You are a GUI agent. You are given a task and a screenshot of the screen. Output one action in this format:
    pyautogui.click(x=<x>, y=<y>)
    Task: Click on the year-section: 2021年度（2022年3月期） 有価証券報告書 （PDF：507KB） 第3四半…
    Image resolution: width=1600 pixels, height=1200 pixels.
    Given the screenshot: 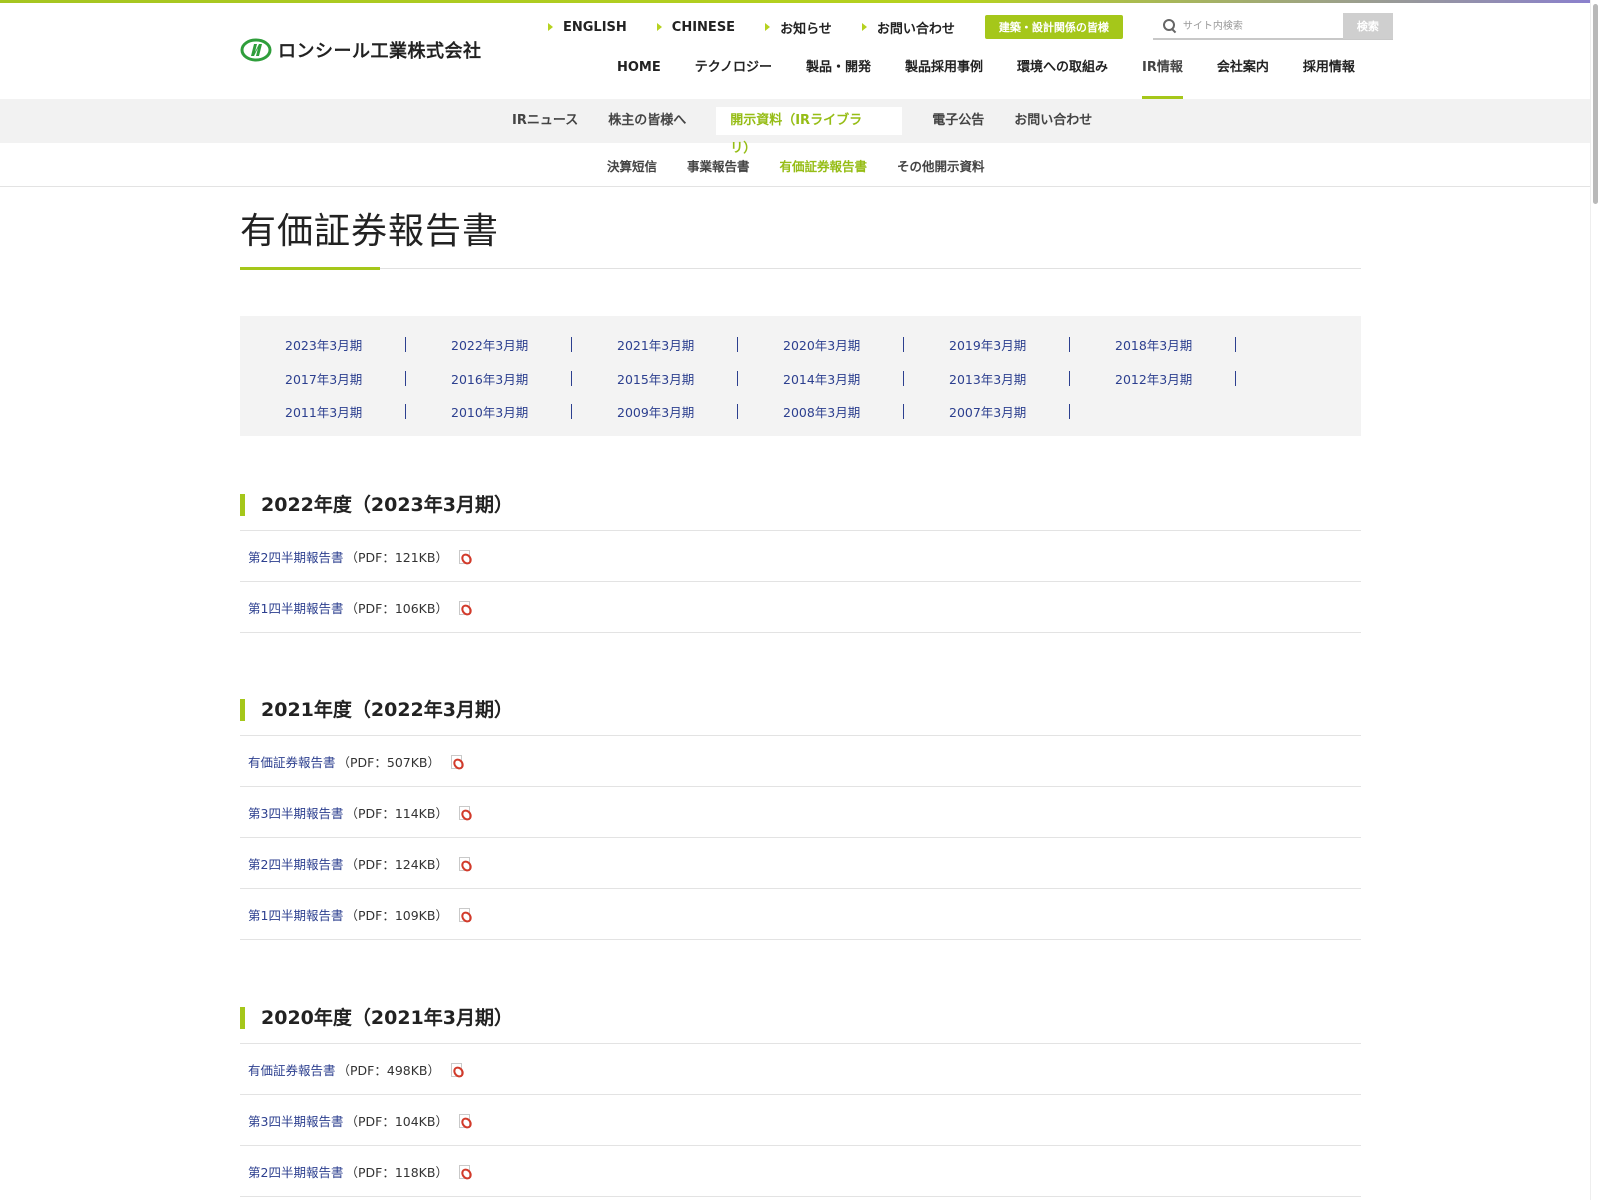 What is the action you would take?
    pyautogui.click(x=800, y=819)
    